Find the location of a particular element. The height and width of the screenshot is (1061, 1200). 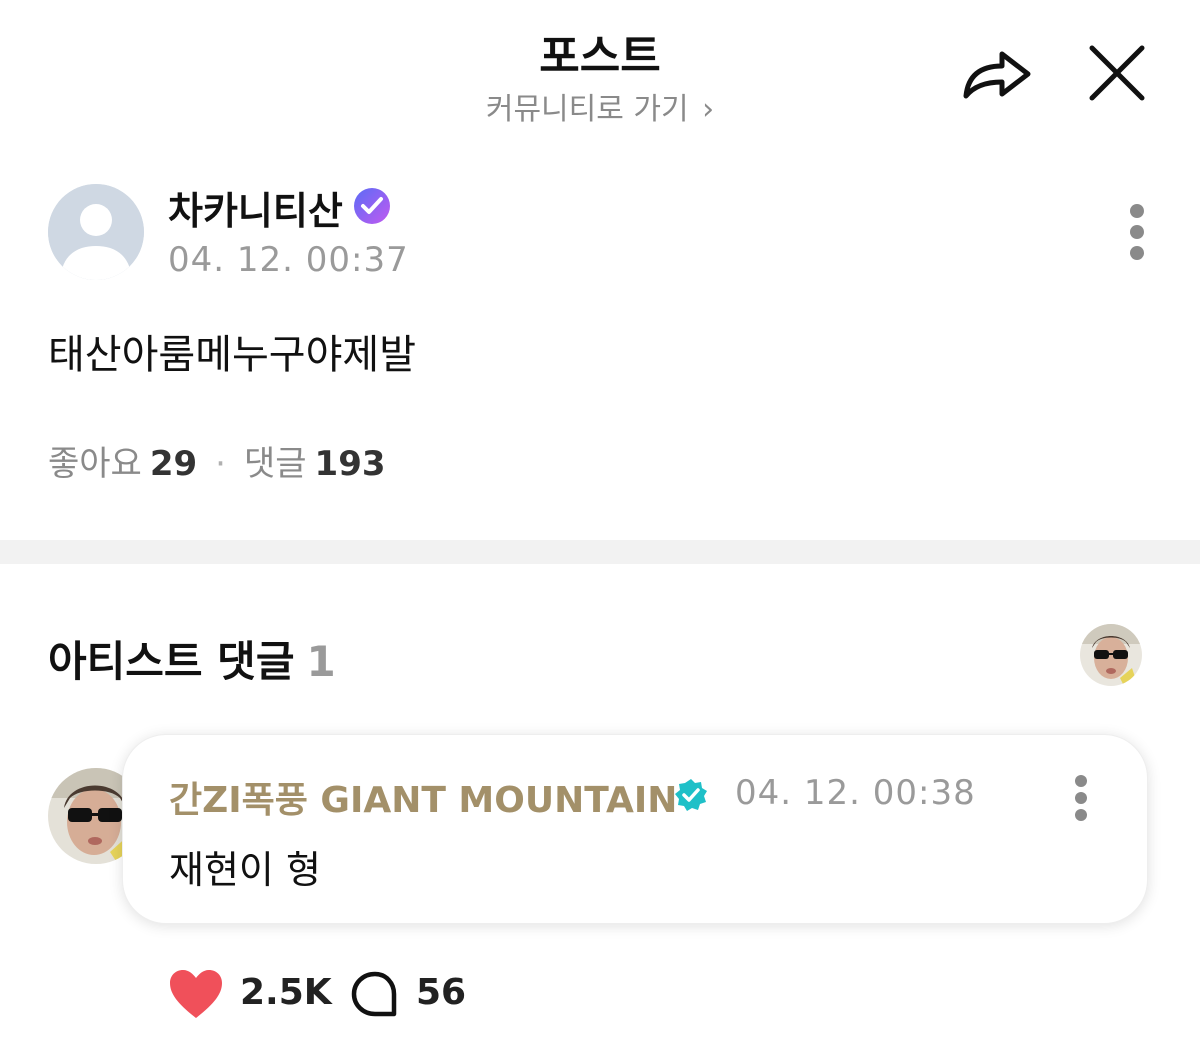

post-more-options-button is located at coordinates (1137, 232).